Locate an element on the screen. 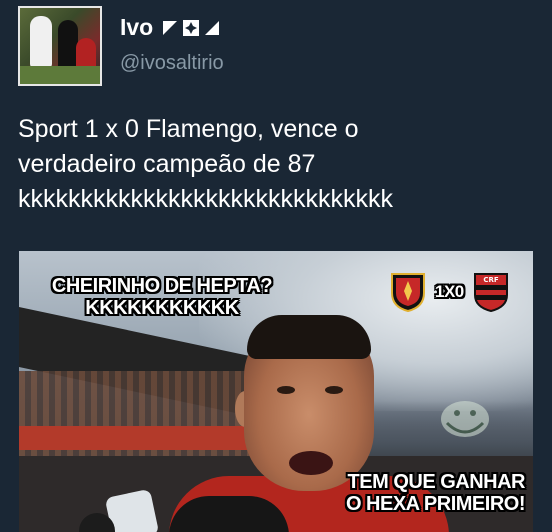 The image size is (552, 532). meme-top-line: CHEIRINHO DE HEPTA? is located at coordinates (162, 286).